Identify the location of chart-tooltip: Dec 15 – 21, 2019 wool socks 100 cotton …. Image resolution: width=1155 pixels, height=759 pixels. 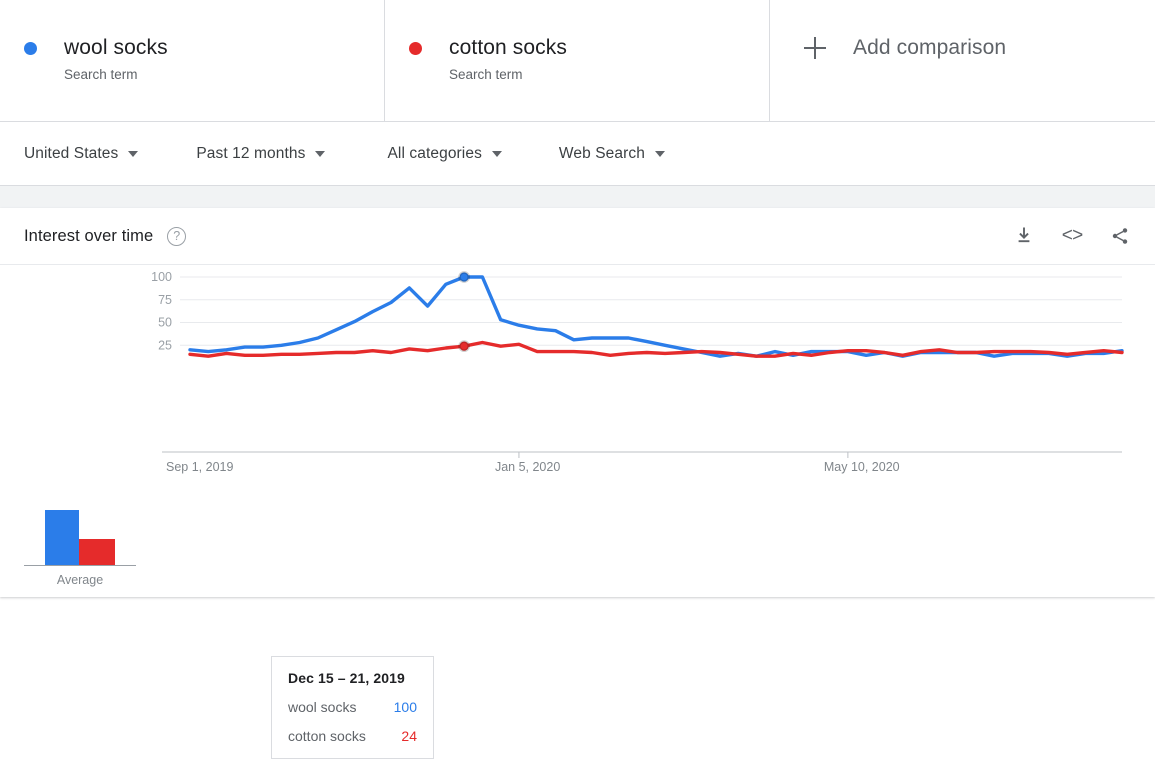
(352, 707).